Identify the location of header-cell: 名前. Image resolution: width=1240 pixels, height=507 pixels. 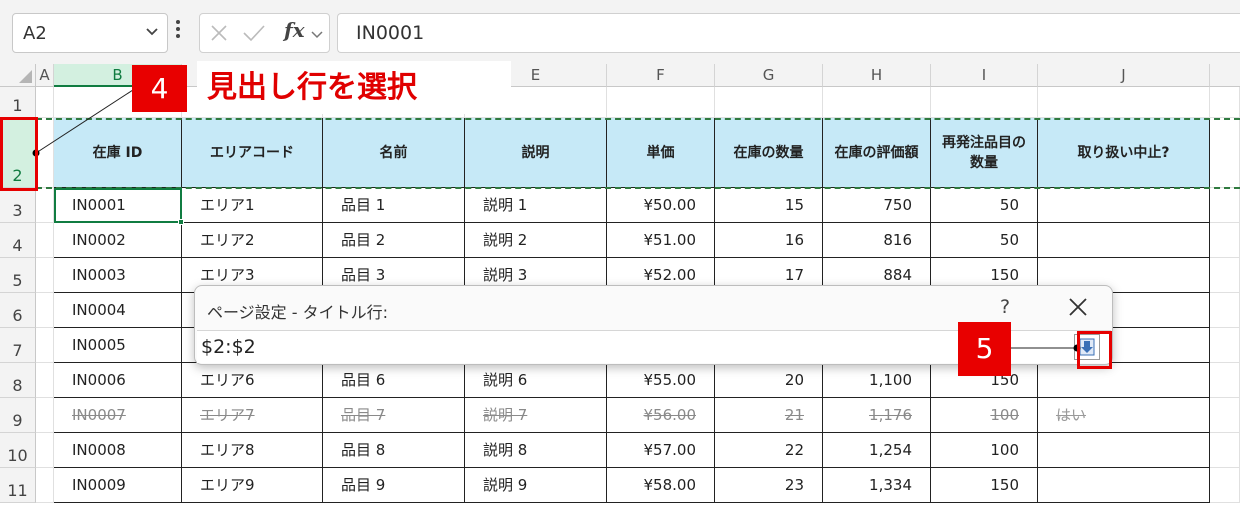
(394, 153).